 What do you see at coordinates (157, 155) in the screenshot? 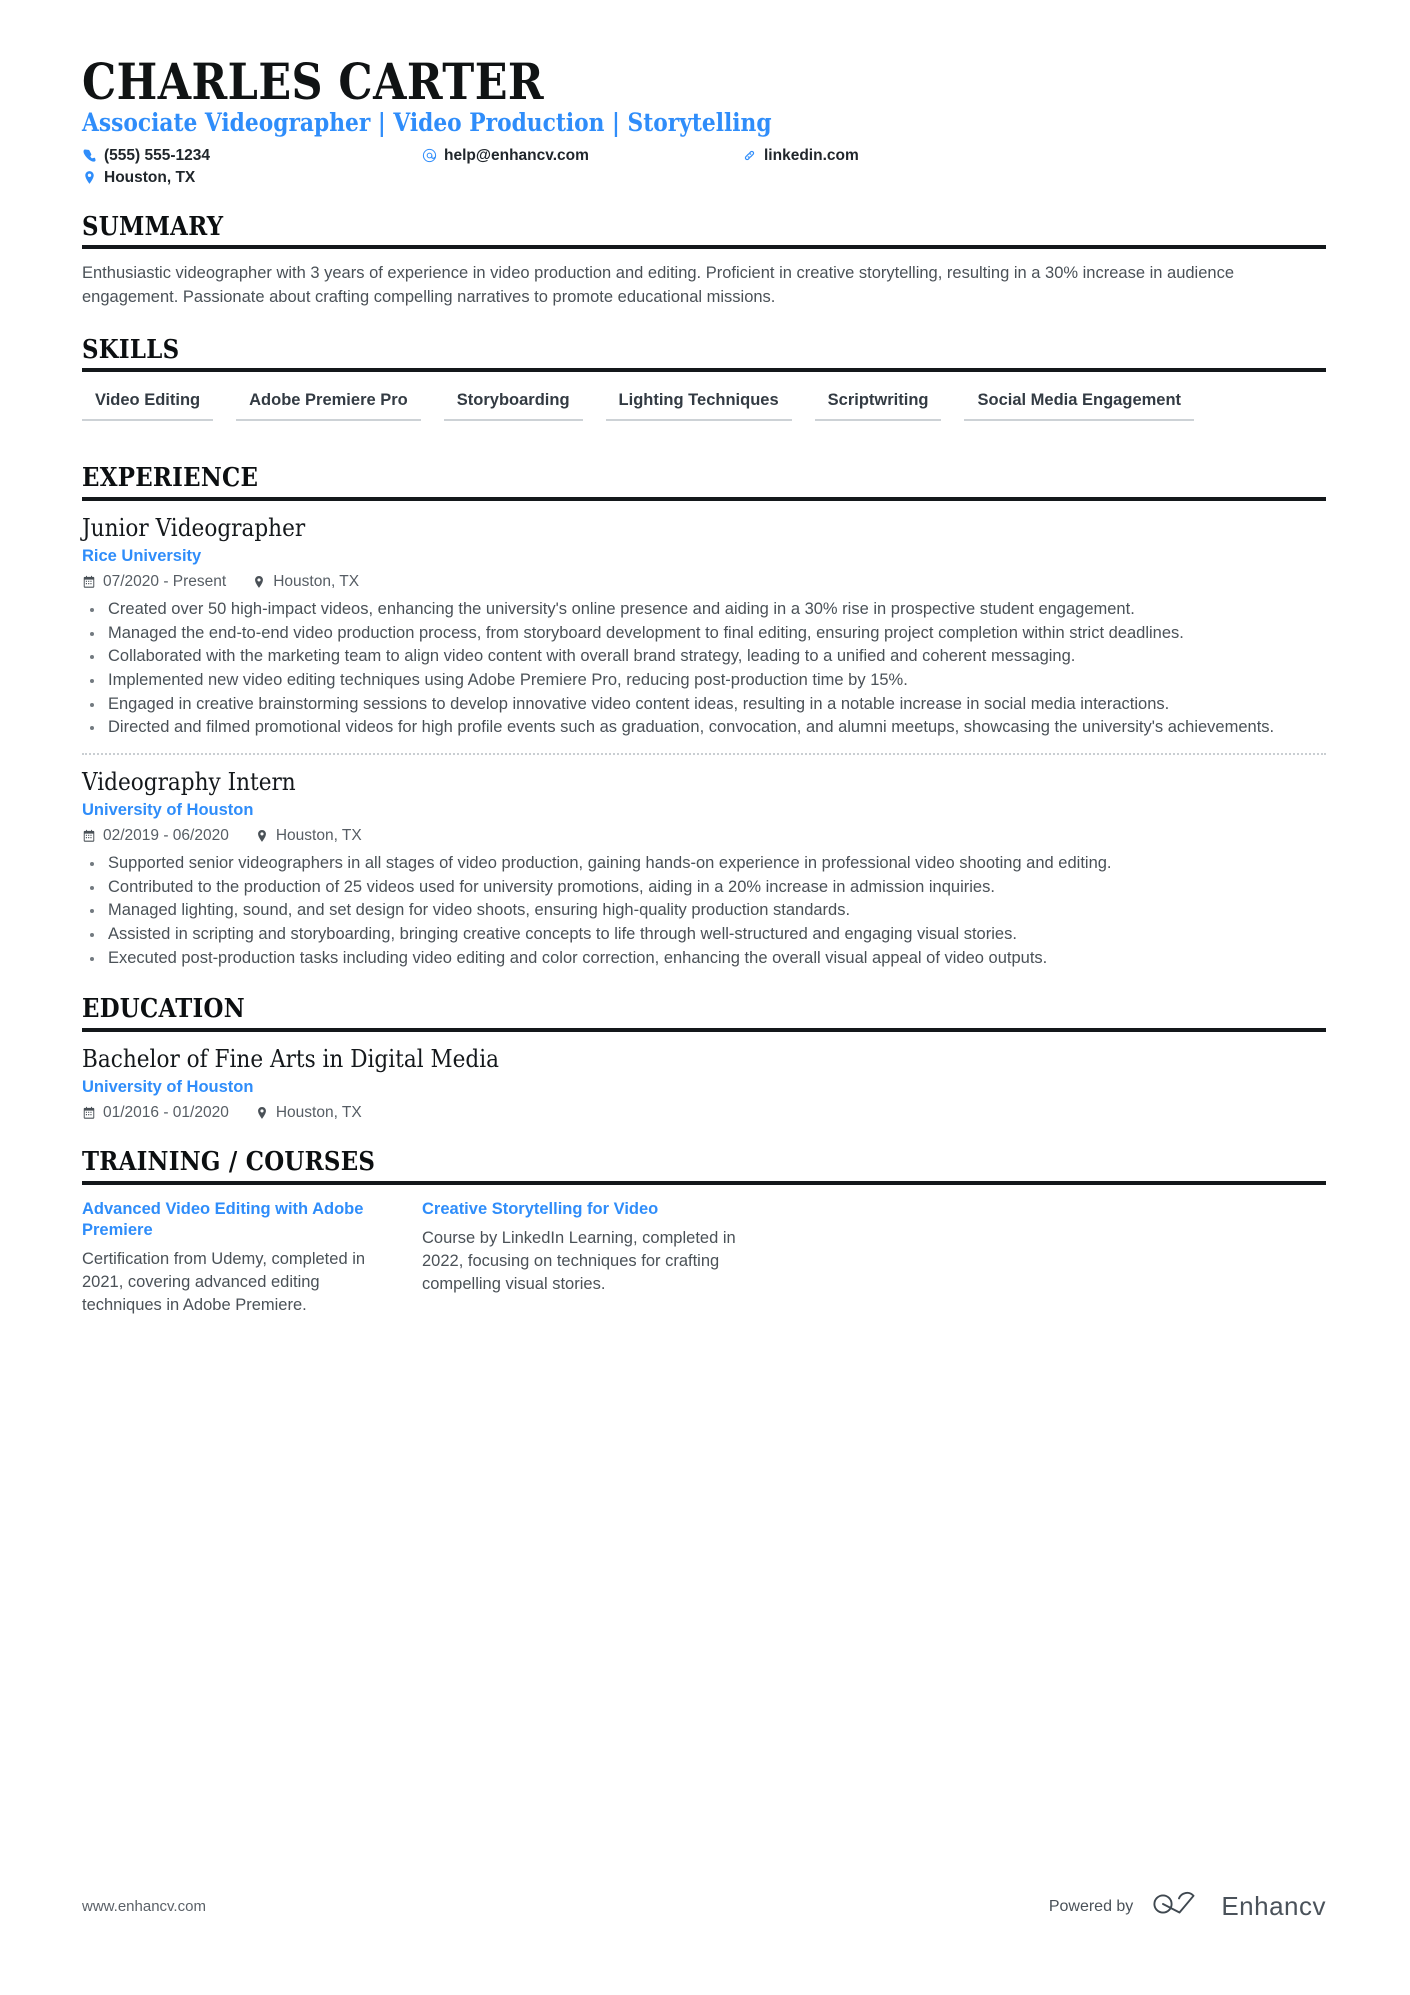
I see `contact-phone-value: (555) 555-1234` at bounding box center [157, 155].